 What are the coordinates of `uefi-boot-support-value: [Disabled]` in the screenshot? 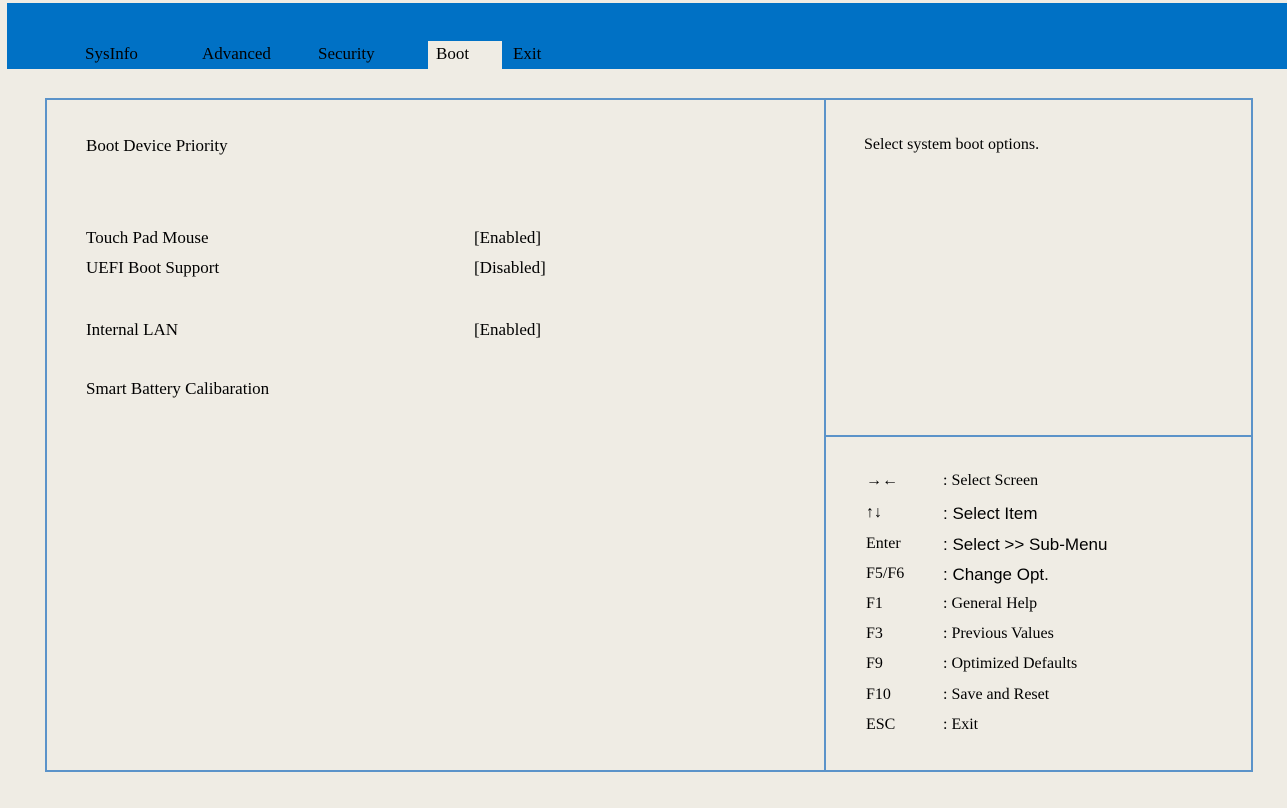 It's located at (510, 268).